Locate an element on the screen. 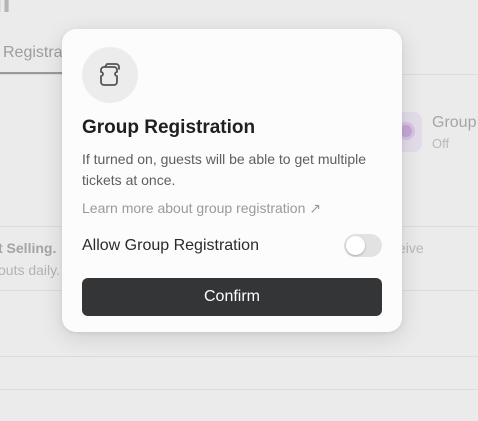  ticket-icon is located at coordinates (110, 74).